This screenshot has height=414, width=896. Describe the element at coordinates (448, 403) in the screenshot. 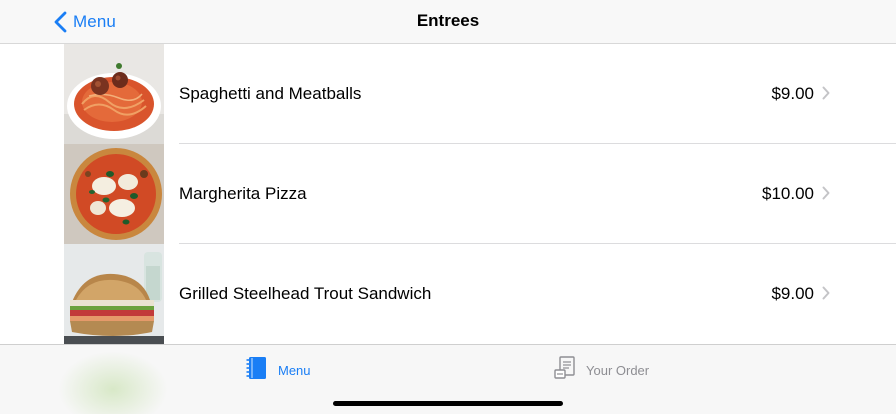

I see `home-indicator` at that location.